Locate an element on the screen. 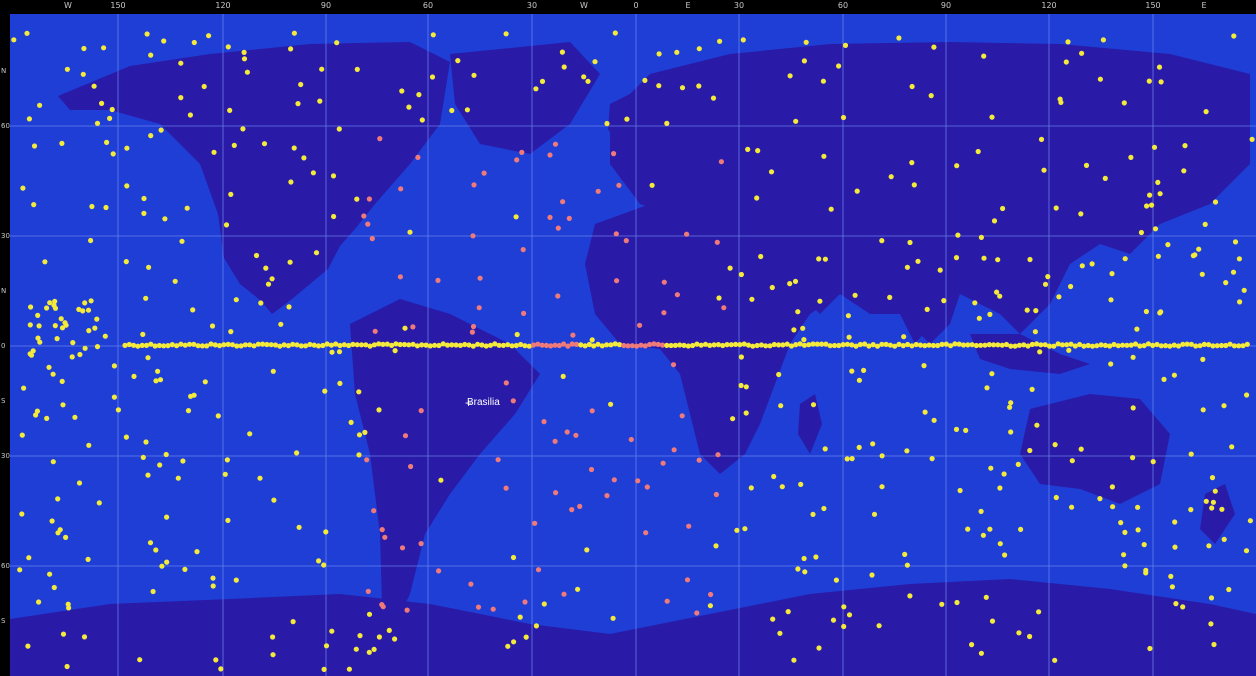 The image size is (1256, 676). top-label-hemisphere-east-1: E is located at coordinates (688, 5).